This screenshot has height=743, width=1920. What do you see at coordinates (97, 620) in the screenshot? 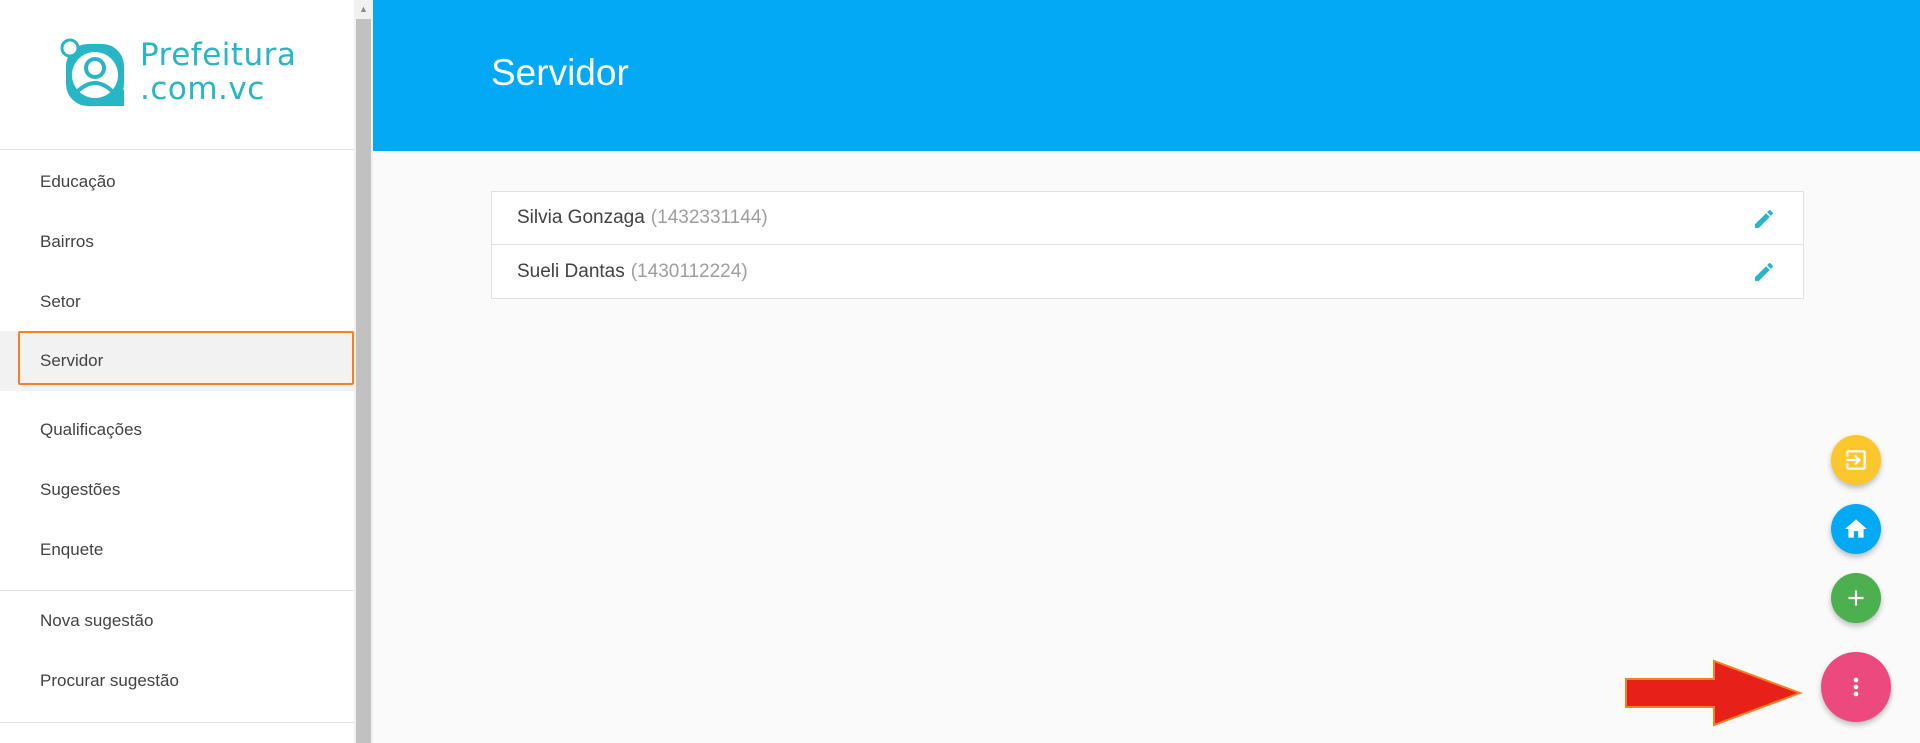
I see `sidebar-item-label: Nova sugestão` at bounding box center [97, 620].